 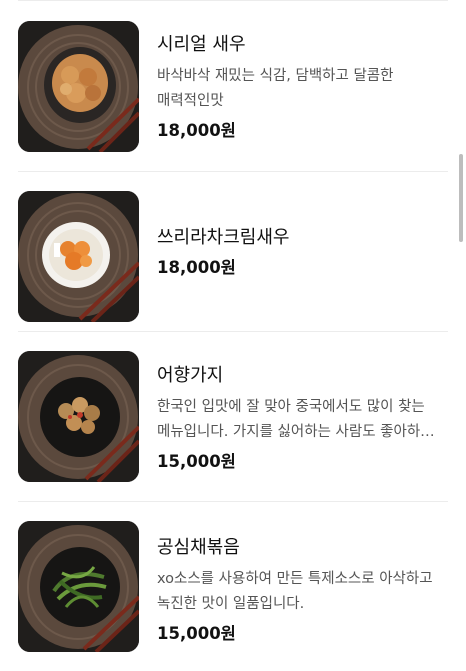 What do you see at coordinates (295, 591) in the screenshot?
I see `menu-item-description: xo소스를 사용하여 만든 특제소스로 아삭하고 녹진한 맛이 일품입니다.` at bounding box center [295, 591].